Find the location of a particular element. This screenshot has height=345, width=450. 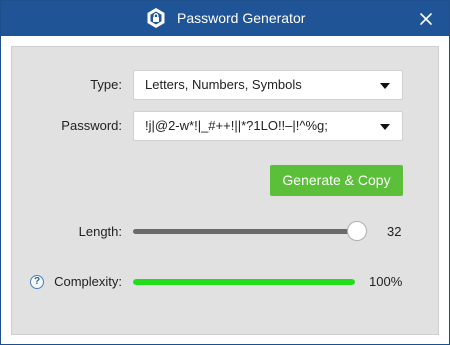

password-dropdown-value: !j|@2-w*!|_#++!||*?1LO!!–|!^%g; is located at coordinates (236, 125).